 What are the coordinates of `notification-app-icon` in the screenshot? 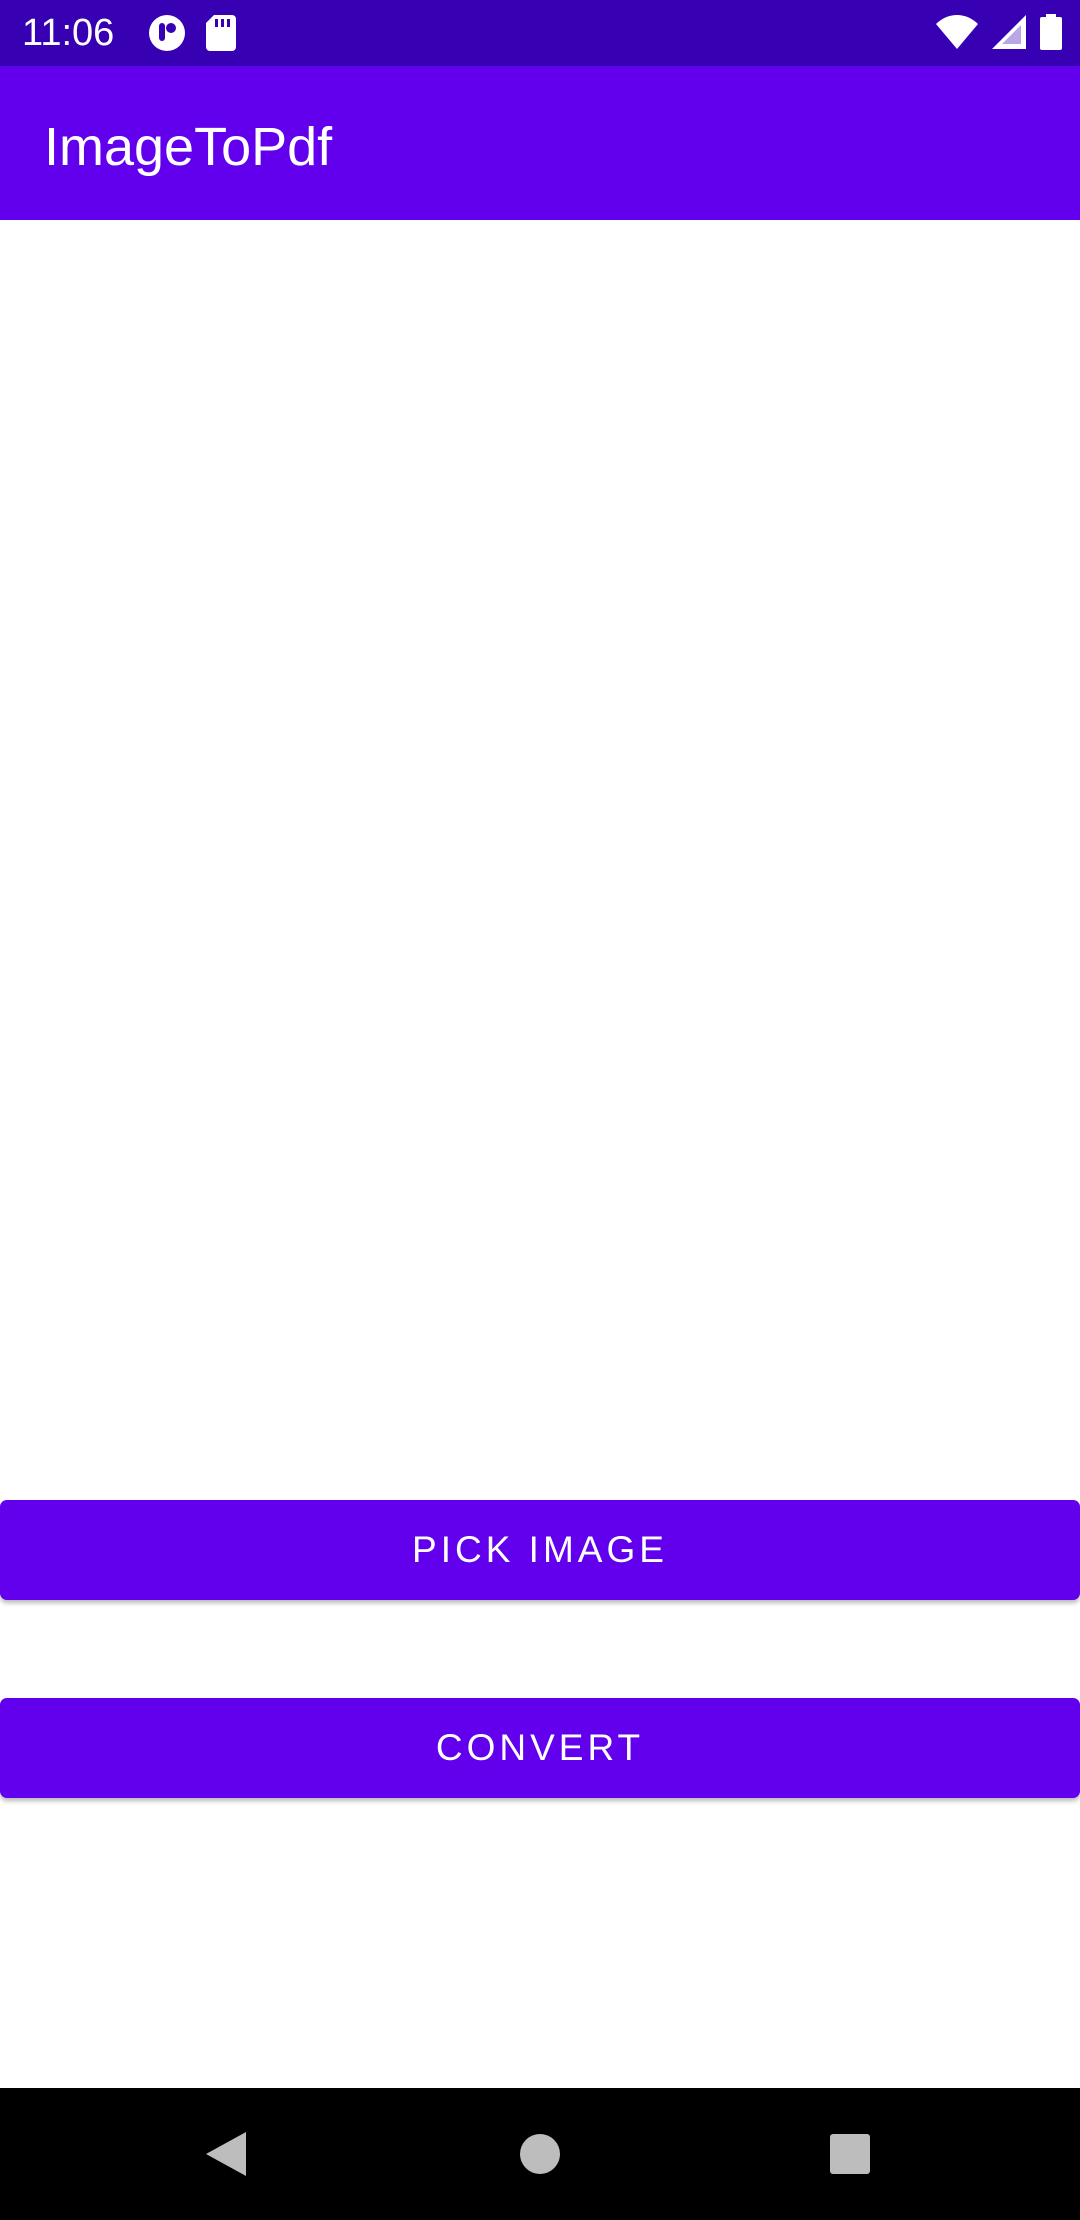 It's located at (167, 33).